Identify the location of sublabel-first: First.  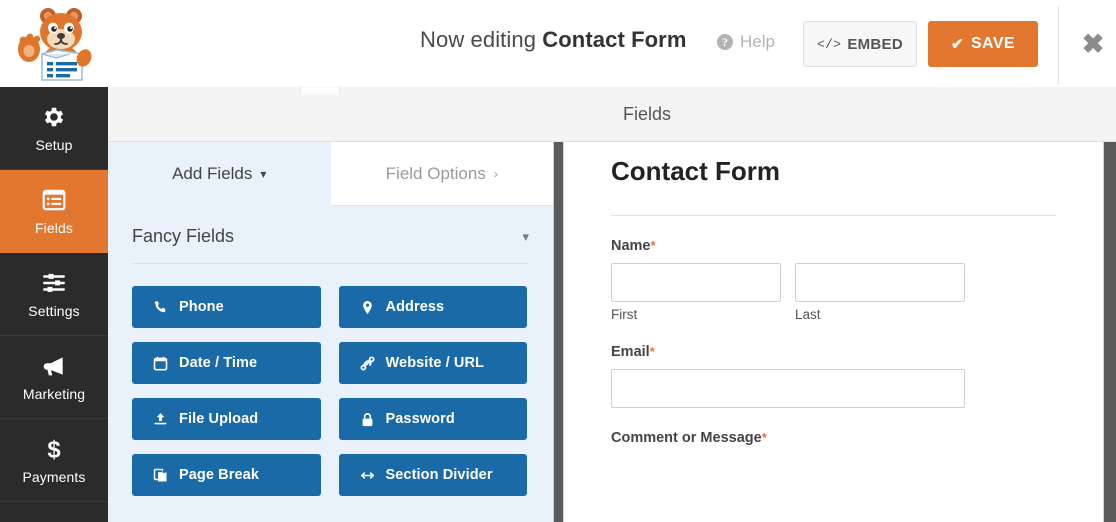
(624, 314).